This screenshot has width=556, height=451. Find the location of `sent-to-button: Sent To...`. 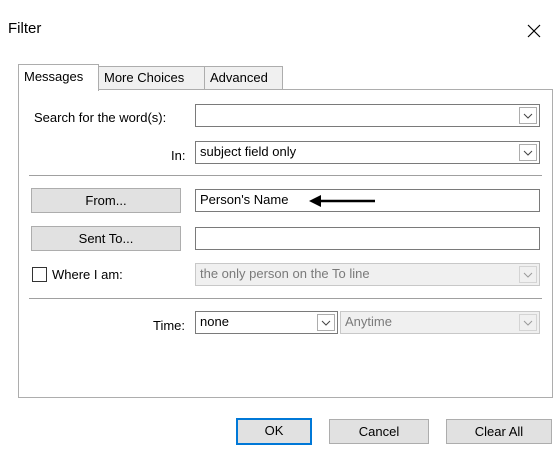

sent-to-button: Sent To... is located at coordinates (106, 238).